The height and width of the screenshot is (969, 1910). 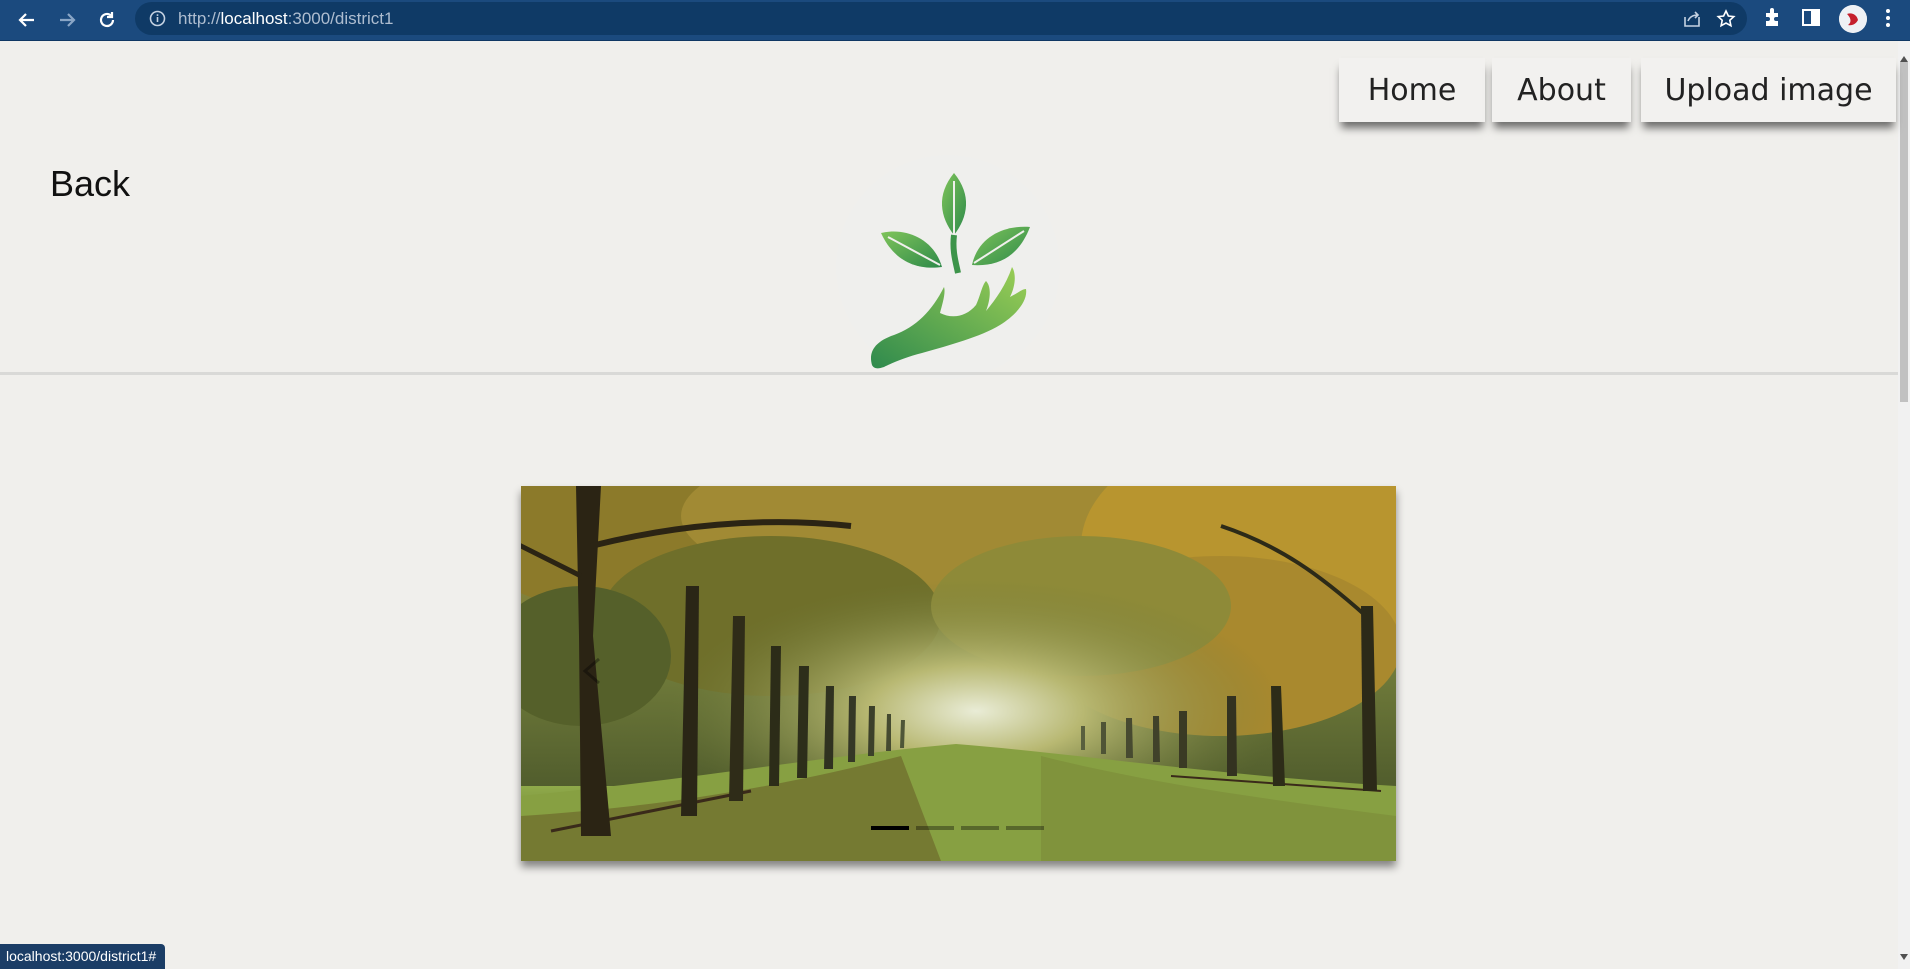 I want to click on browser-menu-icon, so click(x=1888, y=20).